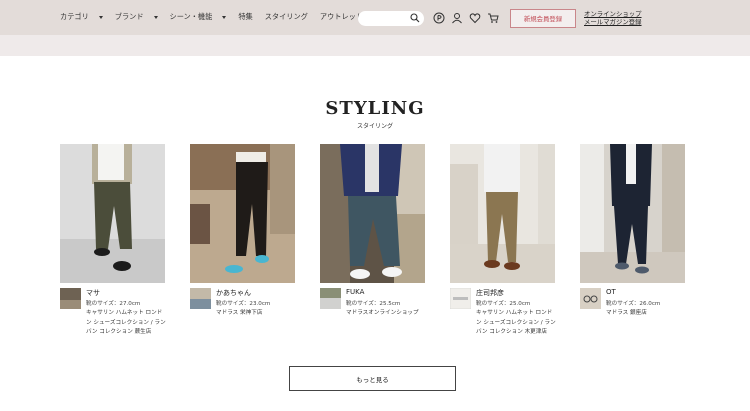  I want to click on store-name: マドラス 銀座店, so click(626, 313).